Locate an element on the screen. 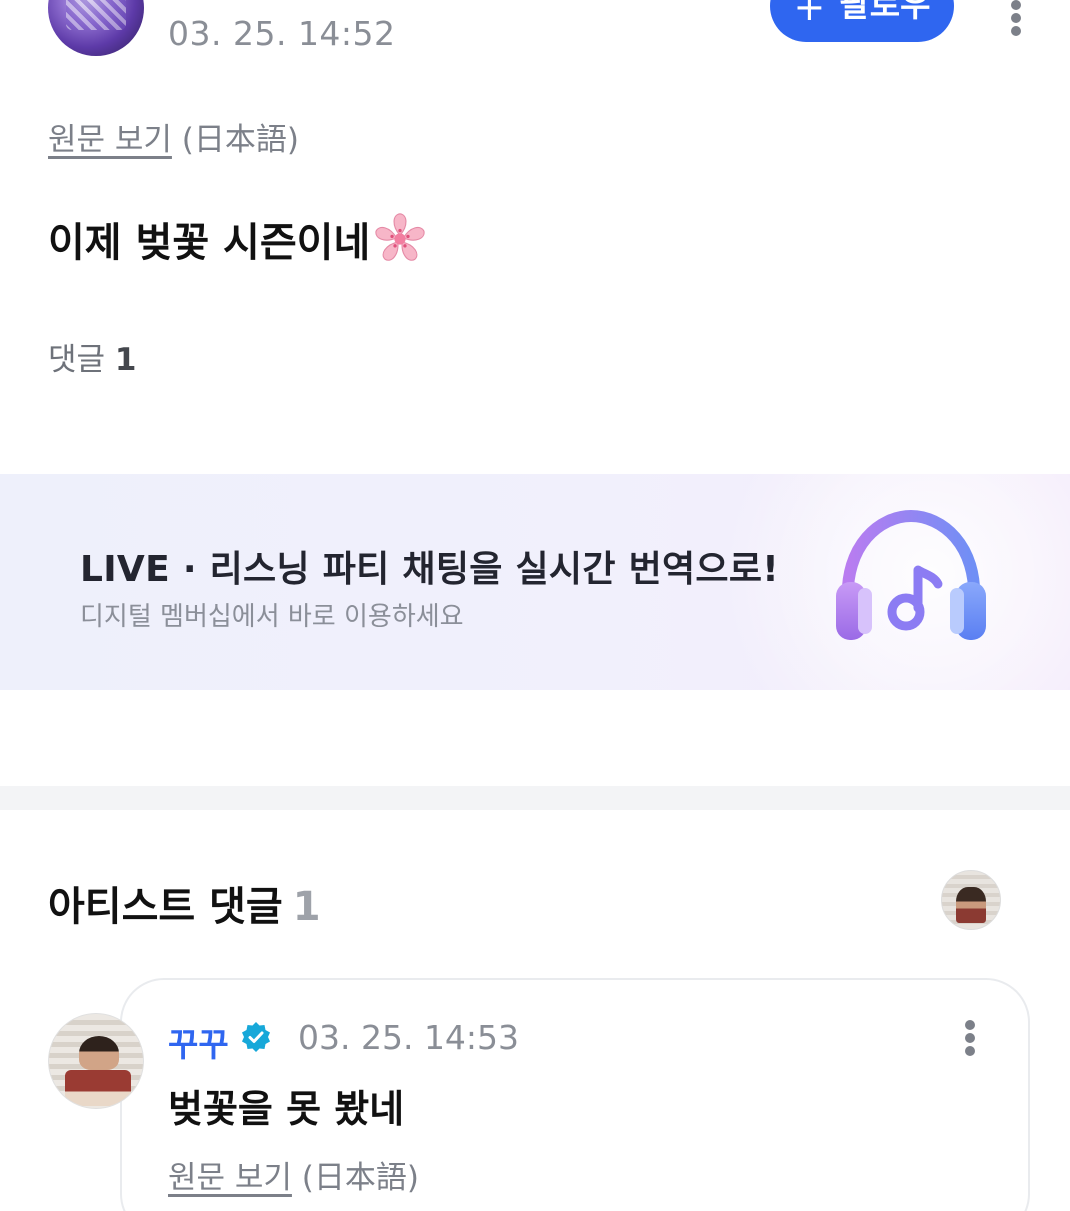 The height and width of the screenshot is (1211, 1070). banner-subtitle: 디지털 멤버십에서 바로 이용하세요 is located at coordinates (272, 617).